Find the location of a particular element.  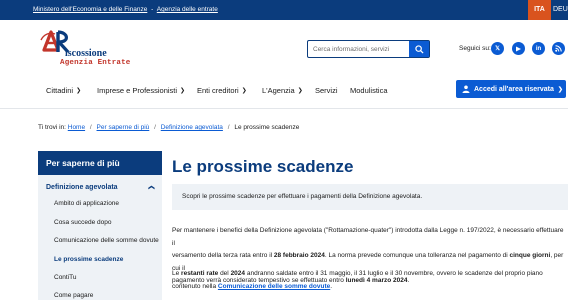

sidebar-item-contitu: ContiTu is located at coordinates (100, 277).